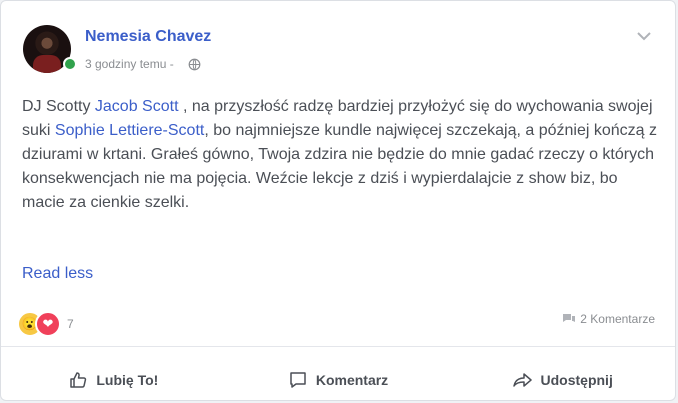 The image size is (678, 403). I want to click on comment-button: Komentarz, so click(338, 380).